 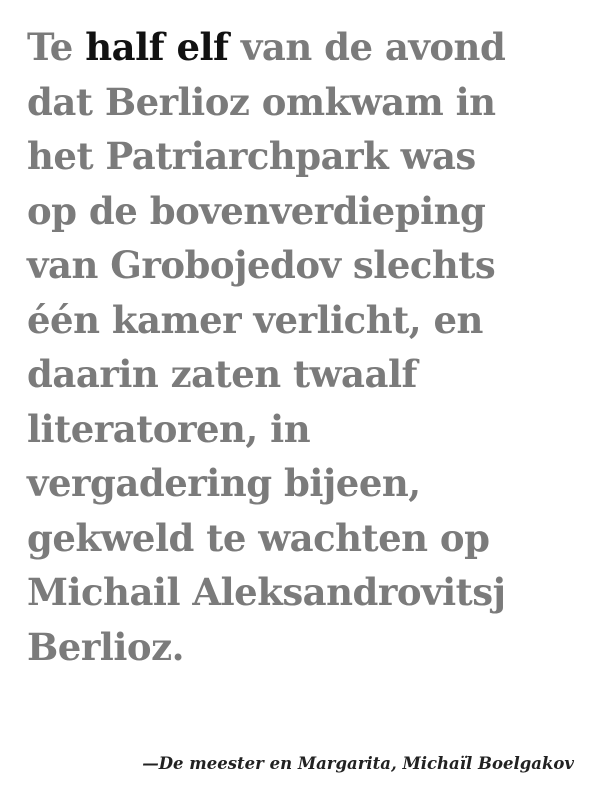 What do you see at coordinates (266, 592) in the screenshot?
I see `quote-line-11: Michail Aleksandrovitsj` at bounding box center [266, 592].